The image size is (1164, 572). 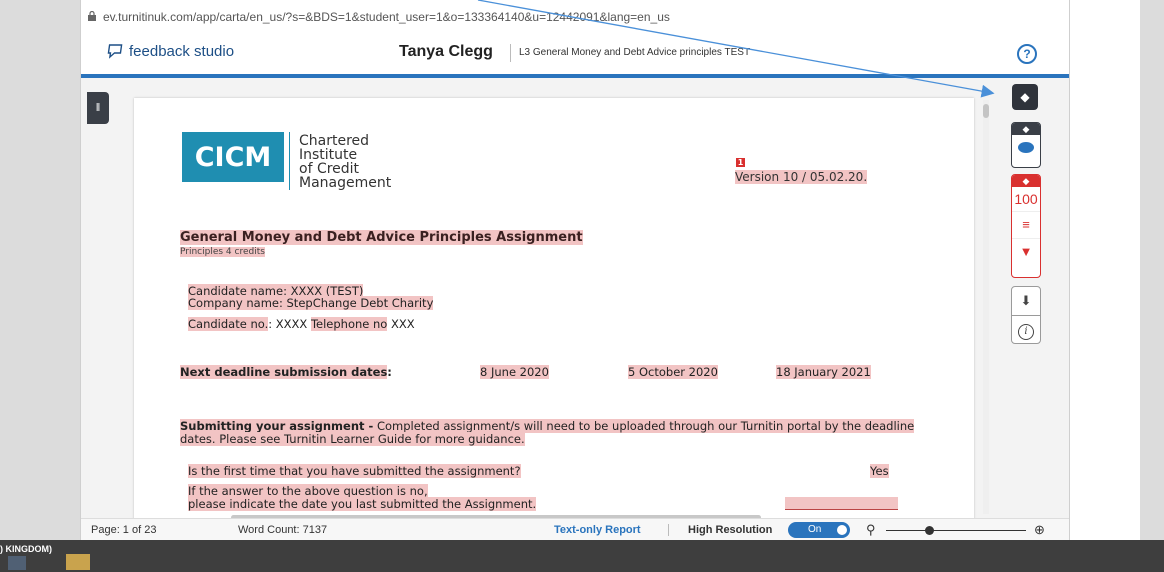 What do you see at coordinates (514, 372) in the screenshot?
I see `deadline-date-1: 8 June 2020` at bounding box center [514, 372].